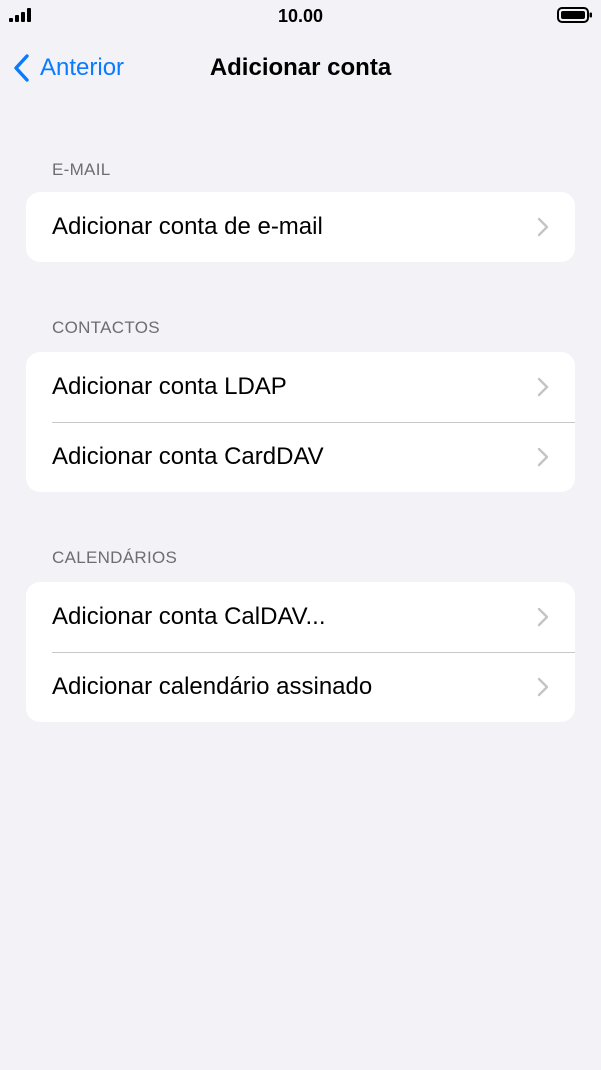  I want to click on navigation-bar: Anterior Adicionar conta, so click(300, 68).